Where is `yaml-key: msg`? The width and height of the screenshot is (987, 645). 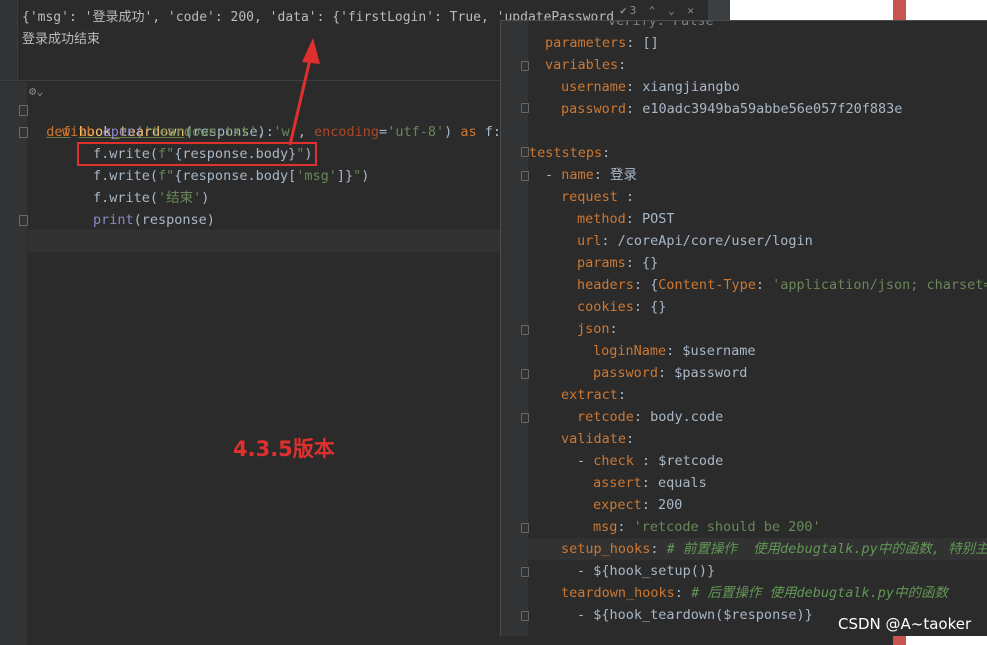
yaml-key: msg is located at coordinates (605, 527).